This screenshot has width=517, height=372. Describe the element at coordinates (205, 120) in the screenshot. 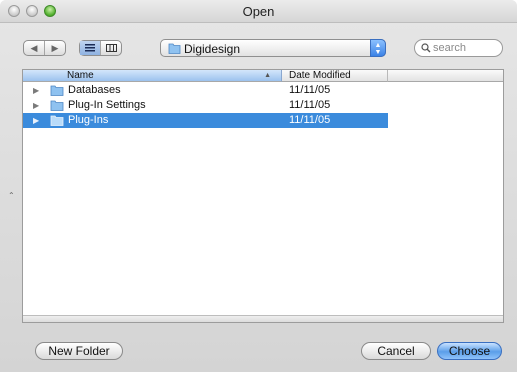

I see `list-item-selected: ▶ Plug-Ins 11/11/05` at that location.